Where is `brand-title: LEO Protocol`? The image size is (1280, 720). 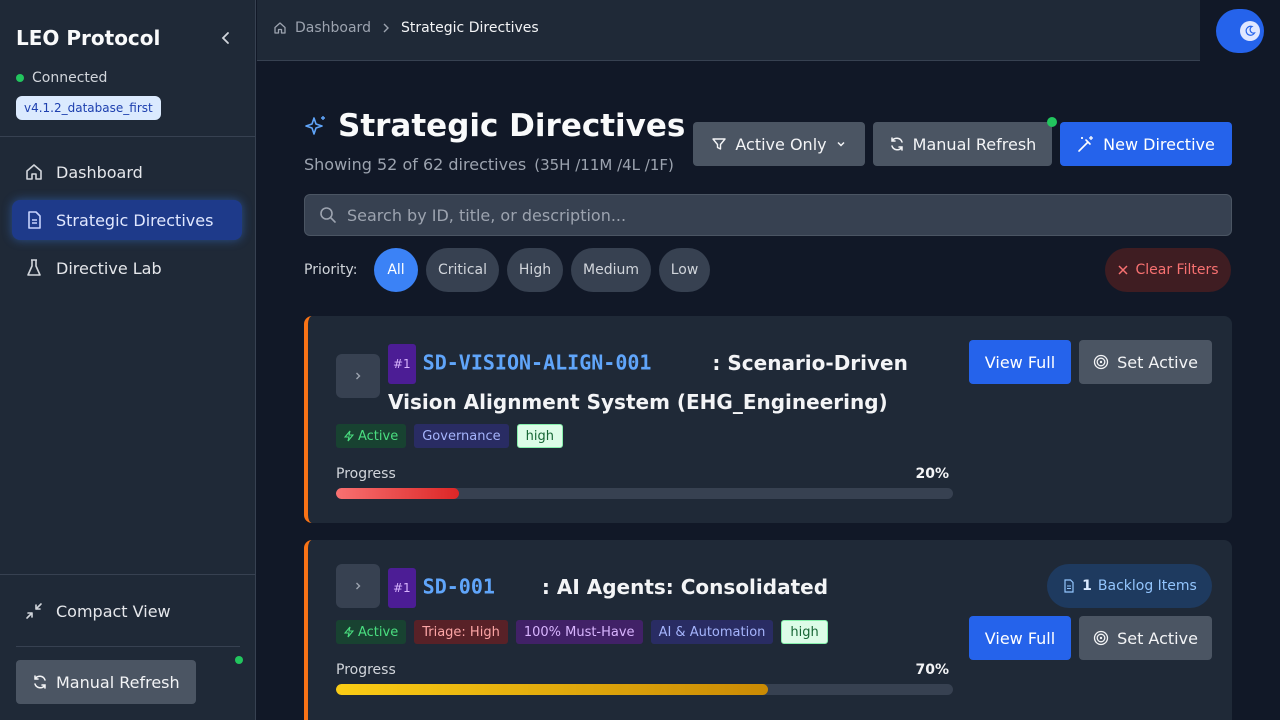 brand-title: LEO Protocol is located at coordinates (88, 38).